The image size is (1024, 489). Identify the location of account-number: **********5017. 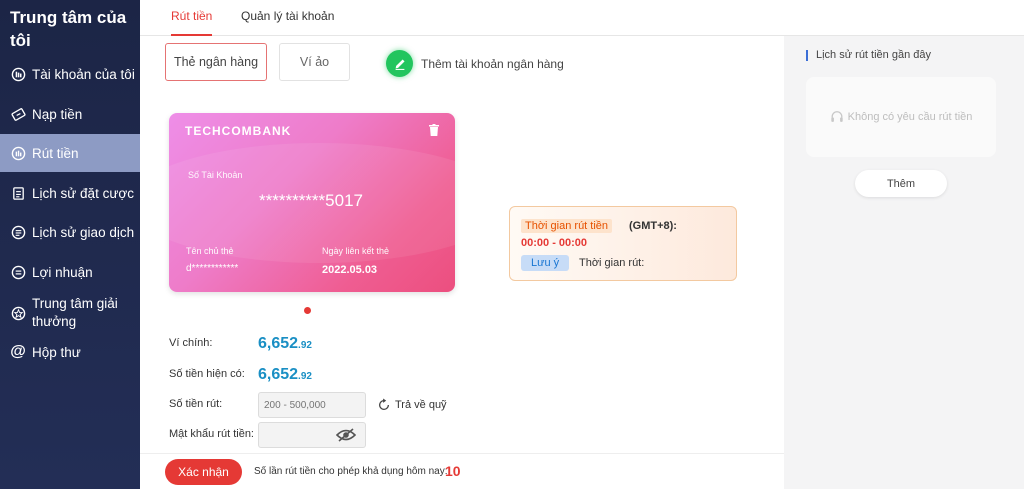
(311, 200).